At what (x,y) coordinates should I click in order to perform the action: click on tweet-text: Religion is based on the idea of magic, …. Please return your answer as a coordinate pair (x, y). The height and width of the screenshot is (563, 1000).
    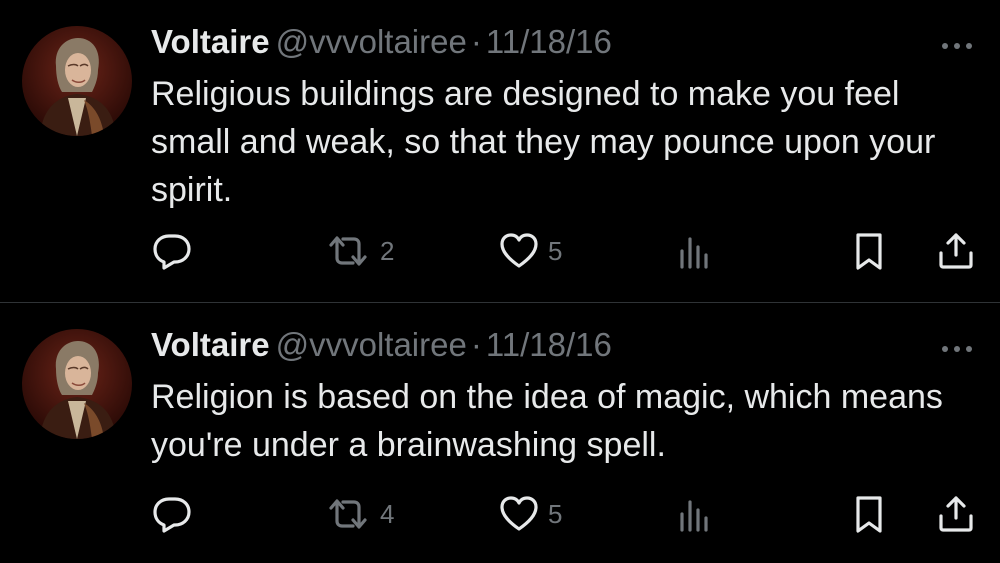
    Looking at the image, I should click on (547, 421).